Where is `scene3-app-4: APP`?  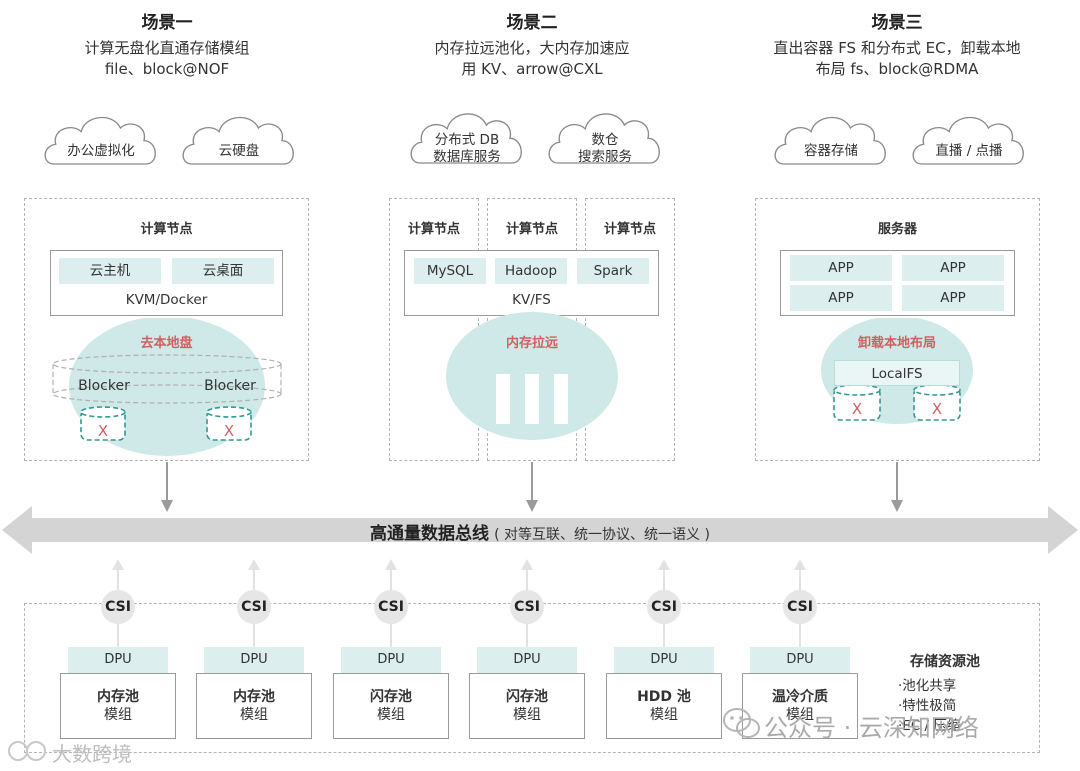
scene3-app-4: APP is located at coordinates (953, 298).